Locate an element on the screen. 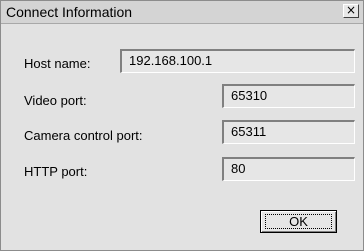 The image size is (364, 251). close-button: × is located at coordinates (351, 11).